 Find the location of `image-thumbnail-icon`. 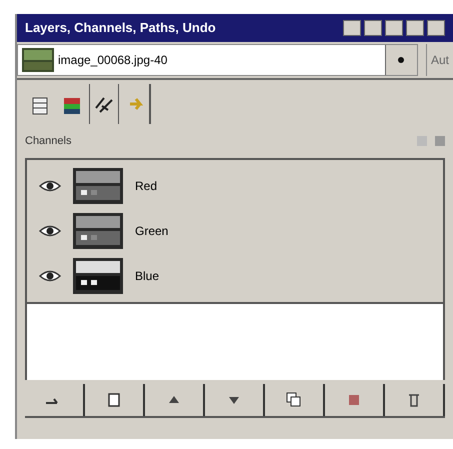

image-thumbnail-icon is located at coordinates (38, 60).